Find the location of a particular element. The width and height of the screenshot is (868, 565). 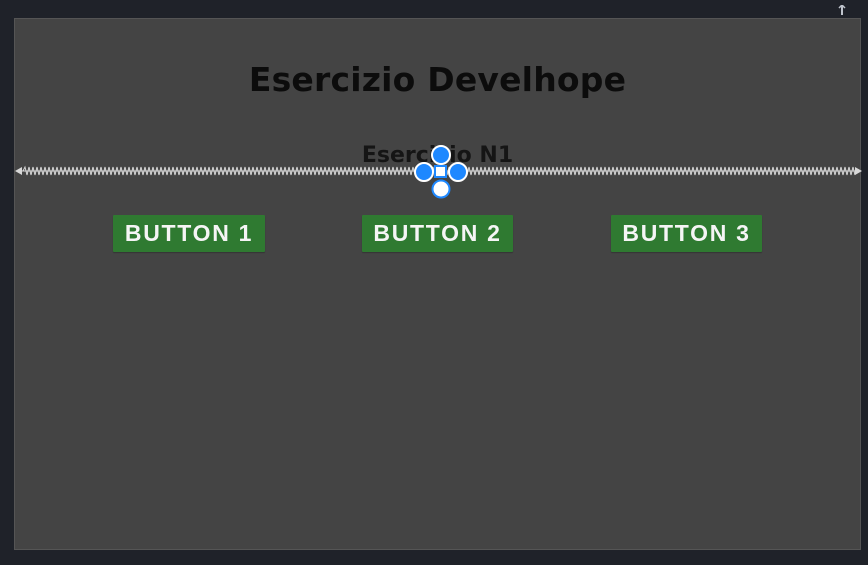

top-handle-icon is located at coordinates (842, 7).